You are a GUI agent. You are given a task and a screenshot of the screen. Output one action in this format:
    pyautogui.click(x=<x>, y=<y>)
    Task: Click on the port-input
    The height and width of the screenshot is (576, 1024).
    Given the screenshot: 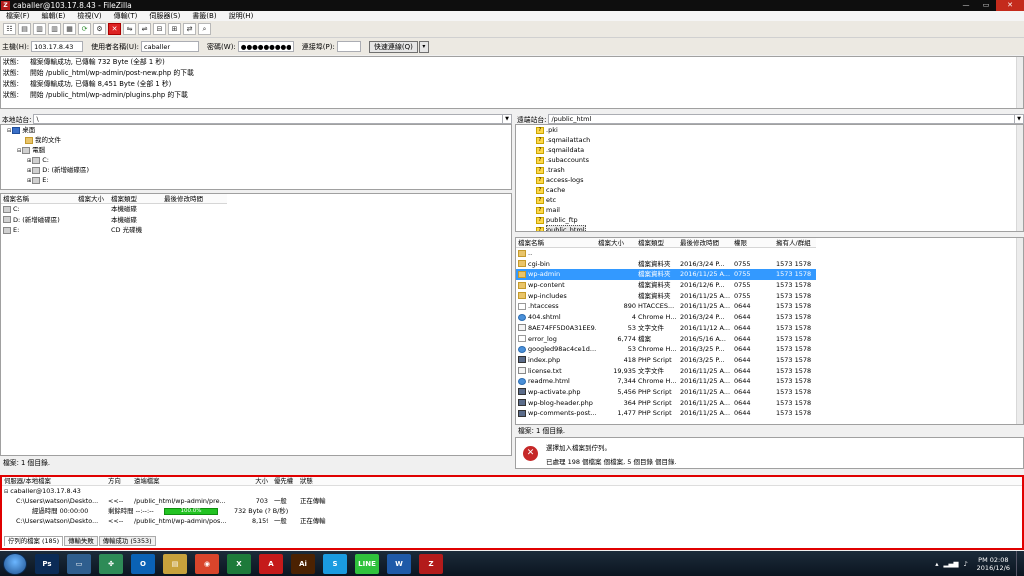 What is the action you would take?
    pyautogui.click(x=348, y=46)
    